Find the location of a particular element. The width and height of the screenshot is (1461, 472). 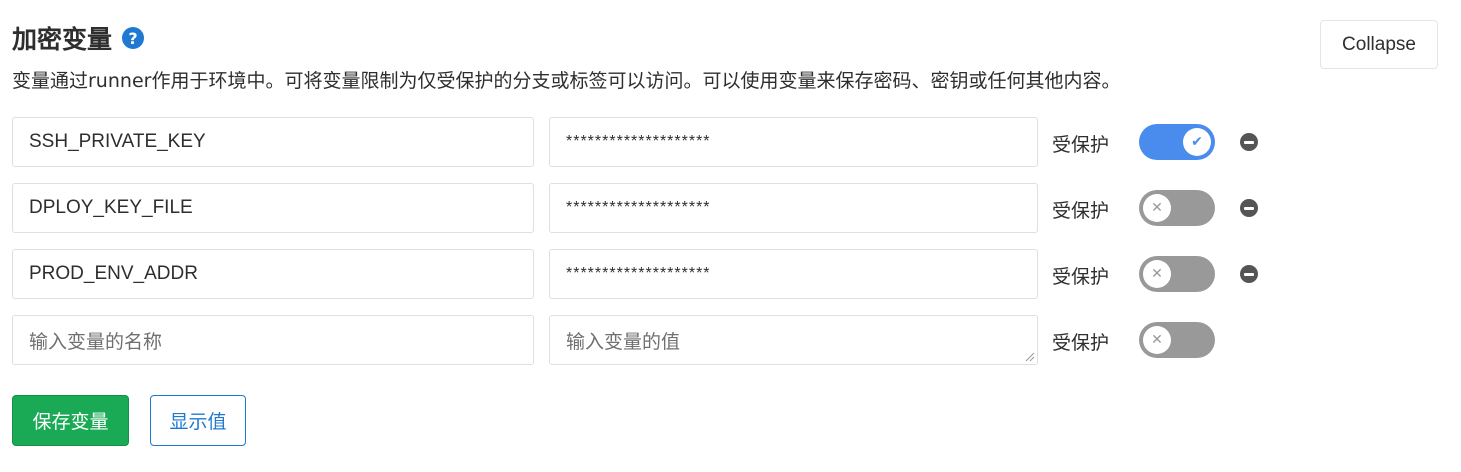

section-title-text: 加密变量 is located at coordinates (62, 39).